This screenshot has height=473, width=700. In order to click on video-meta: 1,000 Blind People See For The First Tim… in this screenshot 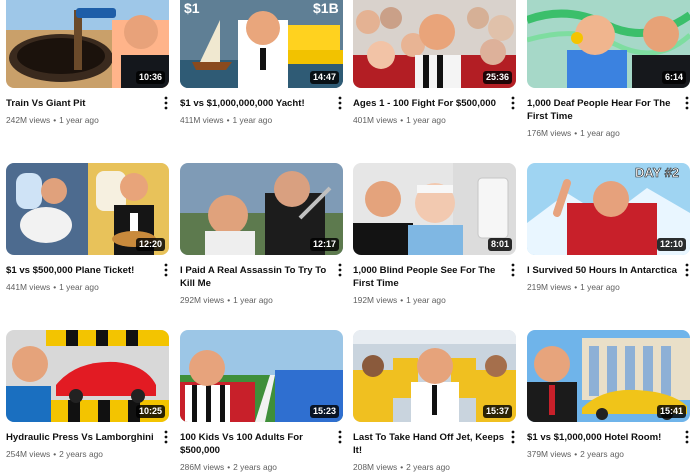, I will do `click(436, 284)`.